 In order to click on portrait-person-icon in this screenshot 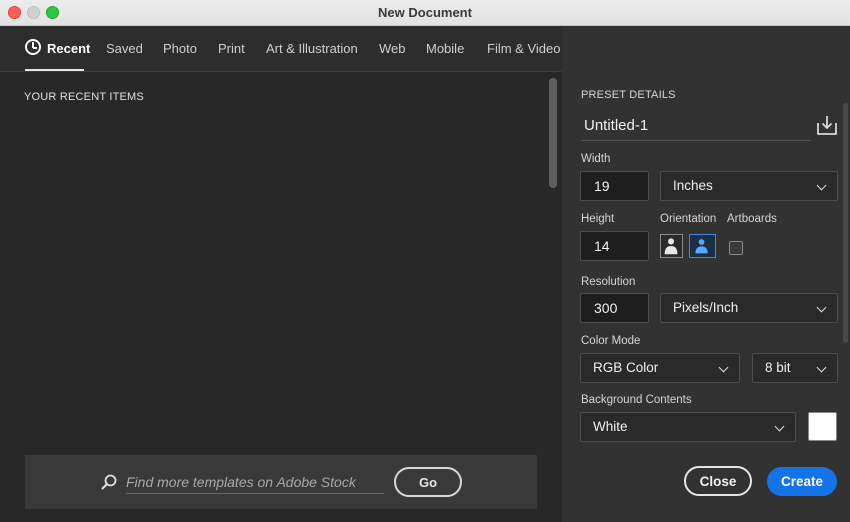, I will do `click(671, 246)`.